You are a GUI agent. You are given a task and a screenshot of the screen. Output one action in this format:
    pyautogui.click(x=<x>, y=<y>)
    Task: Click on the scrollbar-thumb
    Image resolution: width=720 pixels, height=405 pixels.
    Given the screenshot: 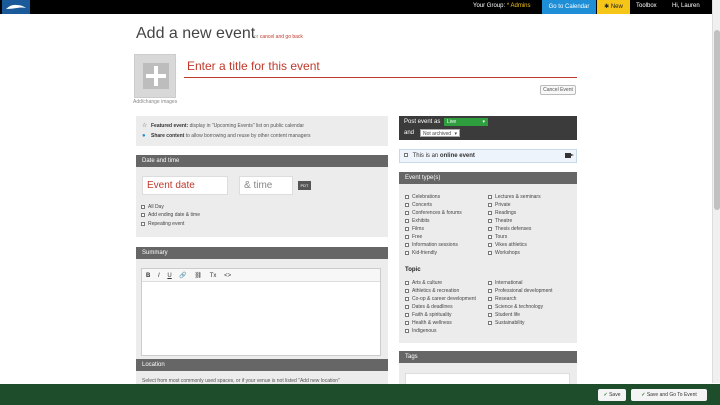 What is the action you would take?
    pyautogui.click(x=717, y=120)
    